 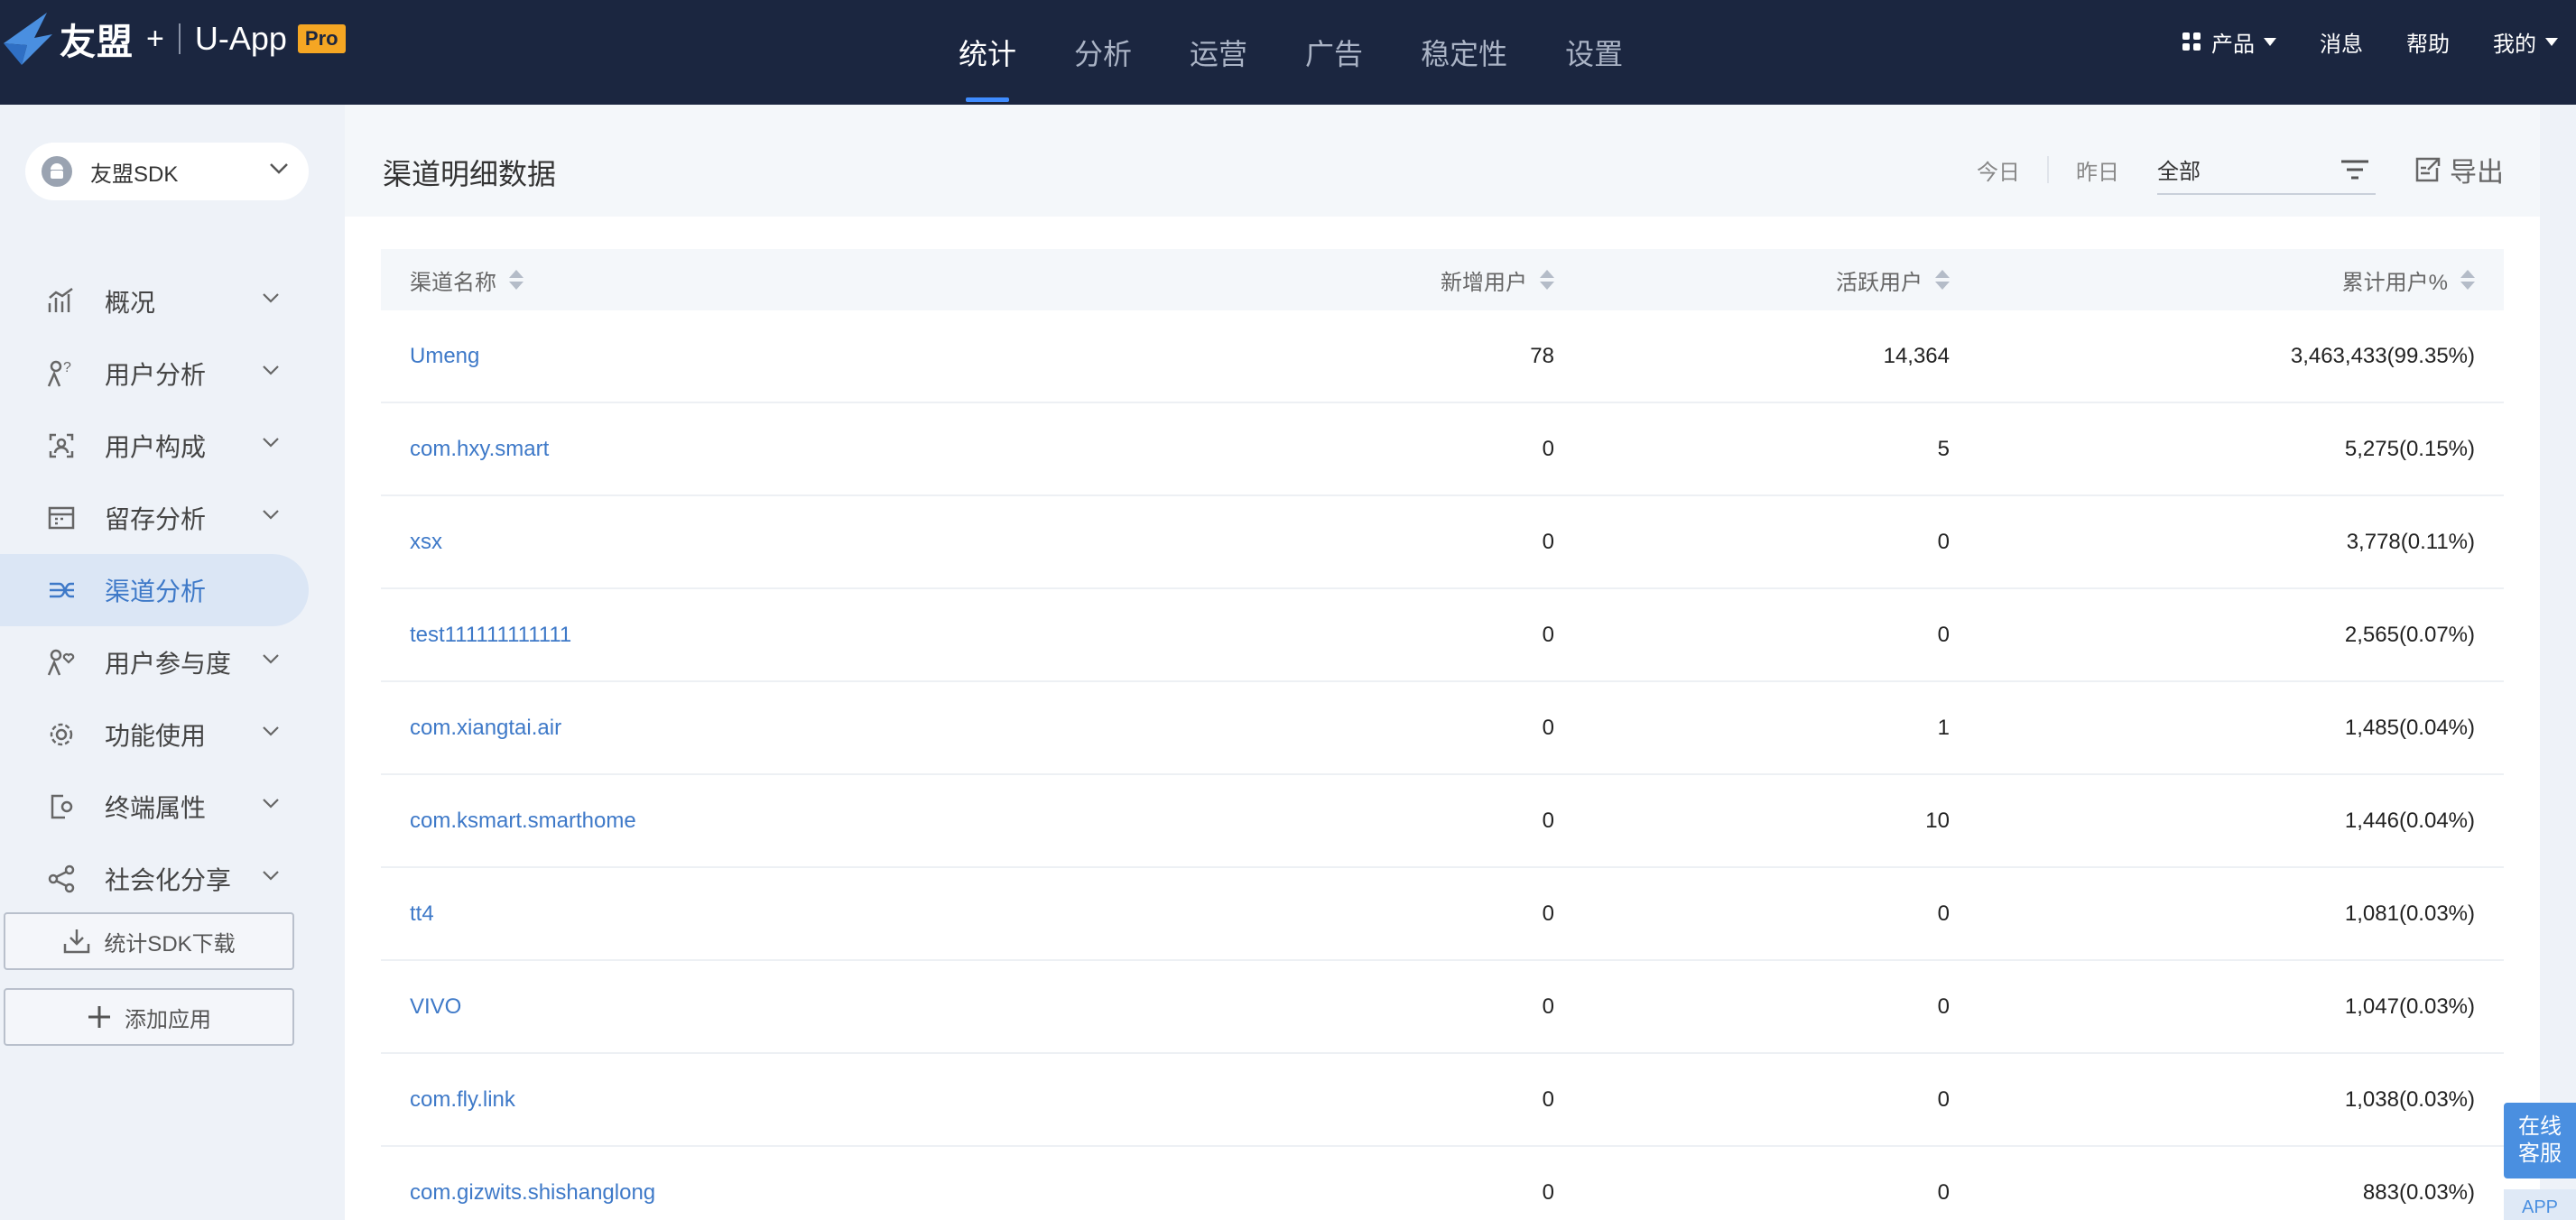 What do you see at coordinates (2409, 820) in the screenshot?
I see `total-users-value: 1,446(0.04%)` at bounding box center [2409, 820].